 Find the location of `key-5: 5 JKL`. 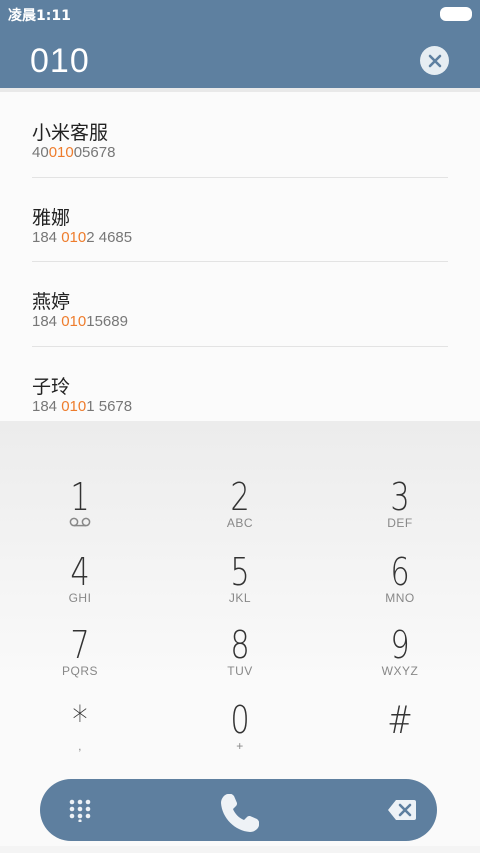

key-5: 5 JKL is located at coordinates (240, 586).